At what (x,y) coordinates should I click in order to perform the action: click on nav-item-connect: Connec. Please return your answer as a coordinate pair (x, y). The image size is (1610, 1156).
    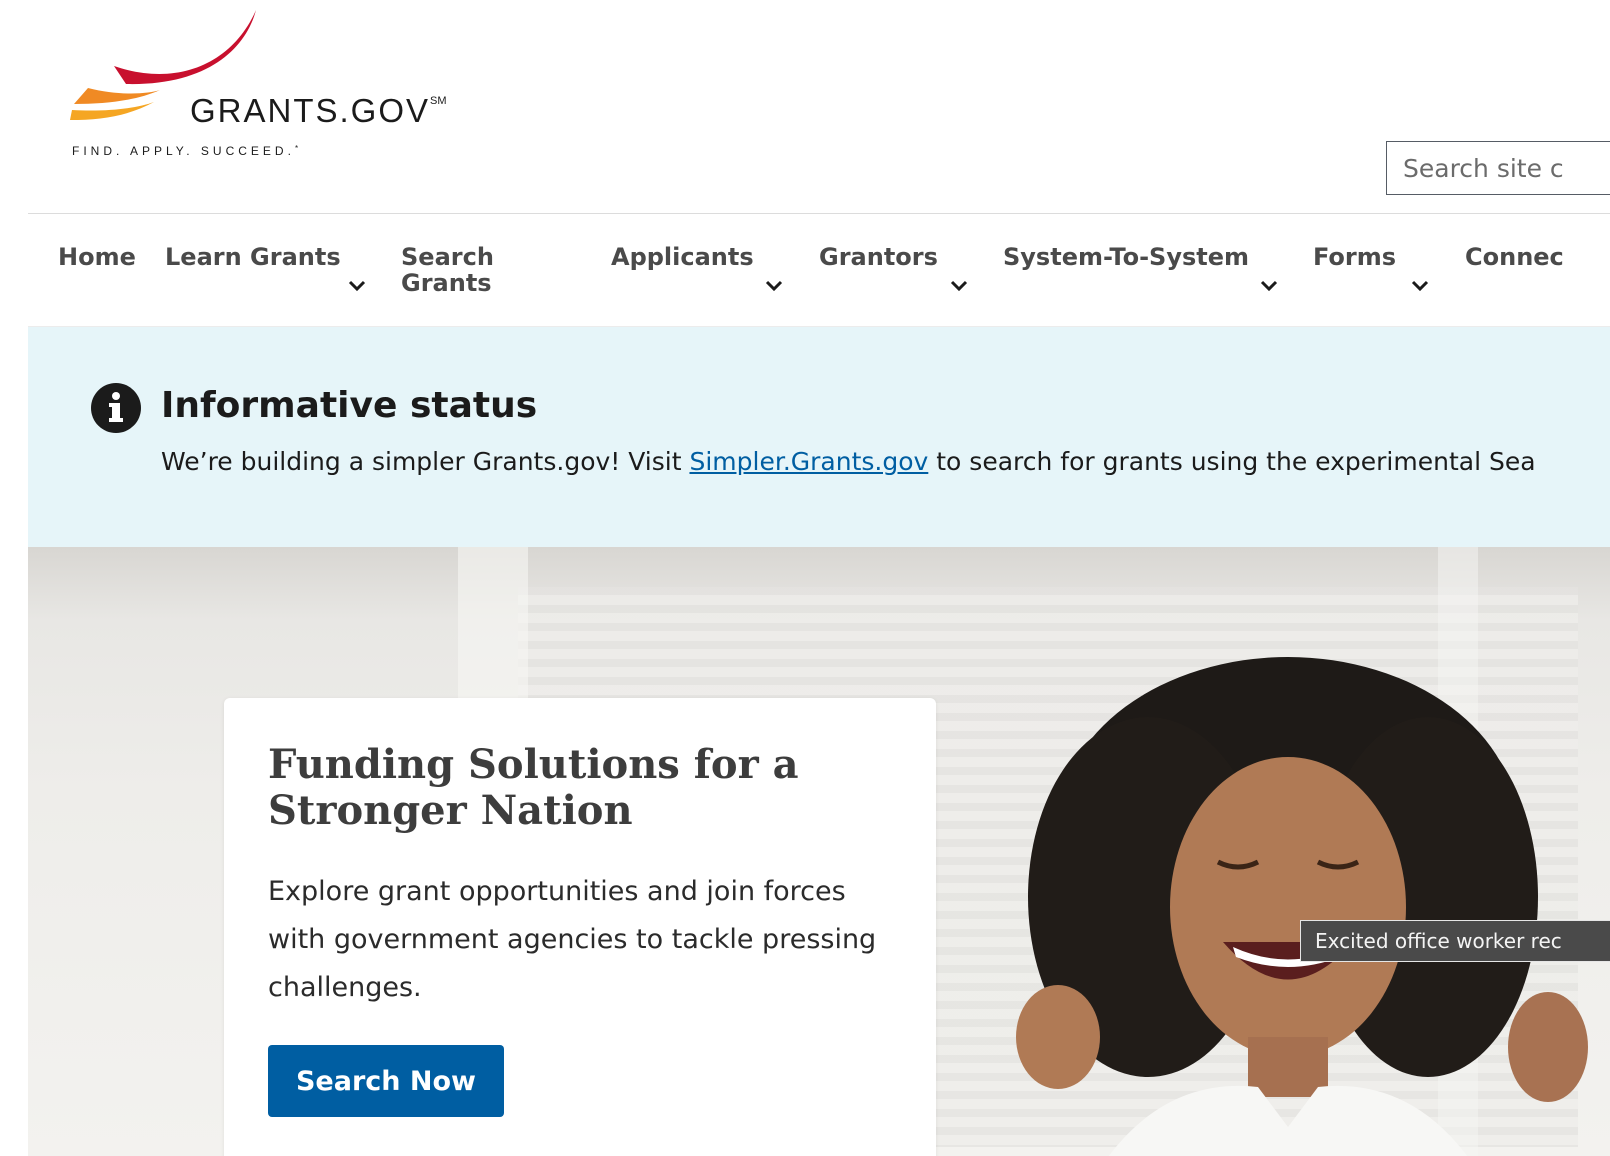
    Looking at the image, I should click on (1514, 257).